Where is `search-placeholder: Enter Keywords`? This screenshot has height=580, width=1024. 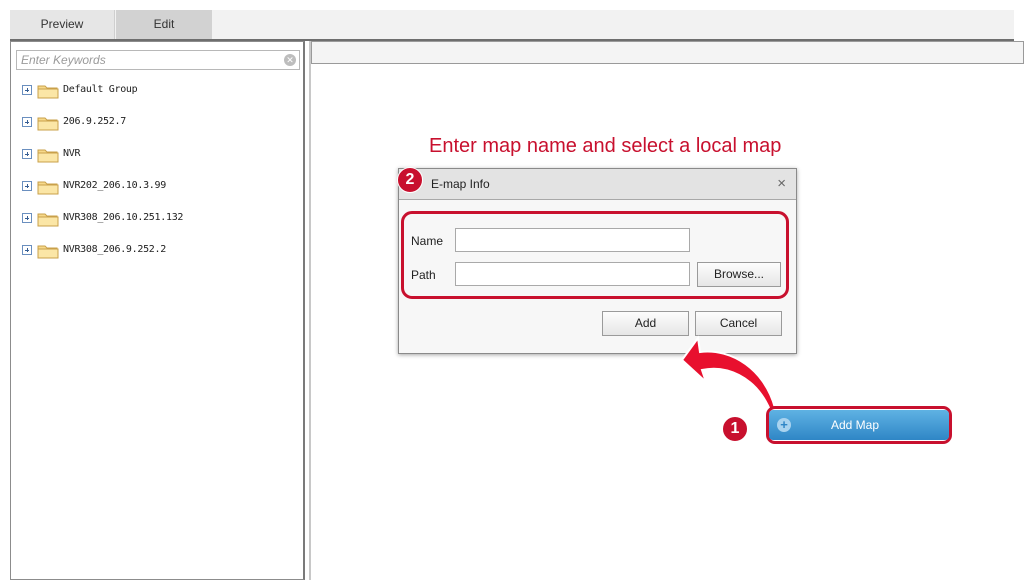 search-placeholder: Enter Keywords is located at coordinates (63, 60).